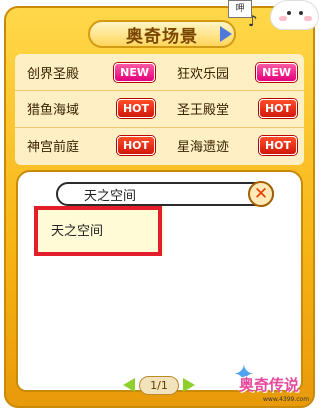  I want to click on page-indicator: 1/1, so click(159, 385).